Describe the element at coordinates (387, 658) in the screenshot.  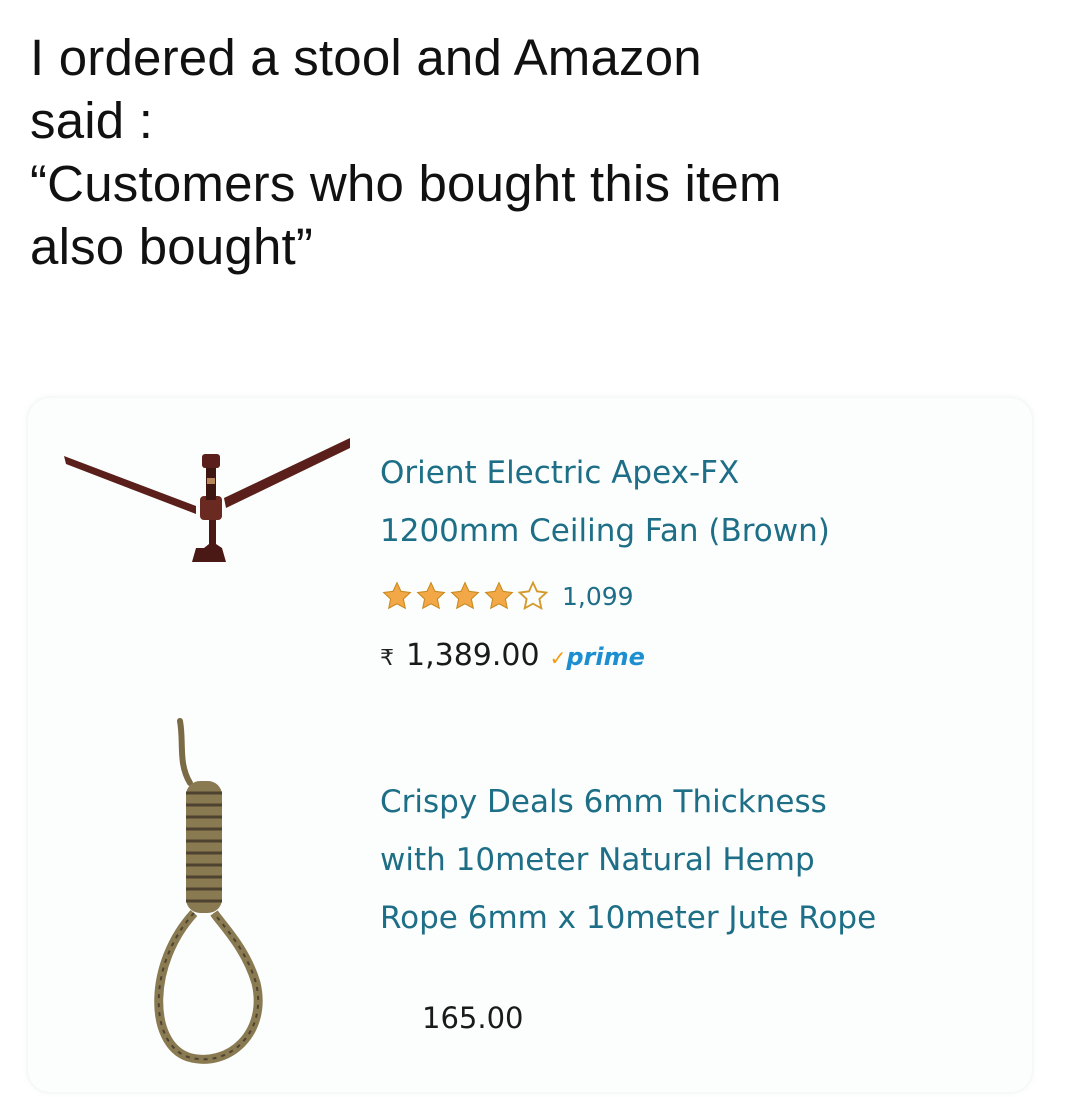
I see `currency-symbol: ₹` at that location.